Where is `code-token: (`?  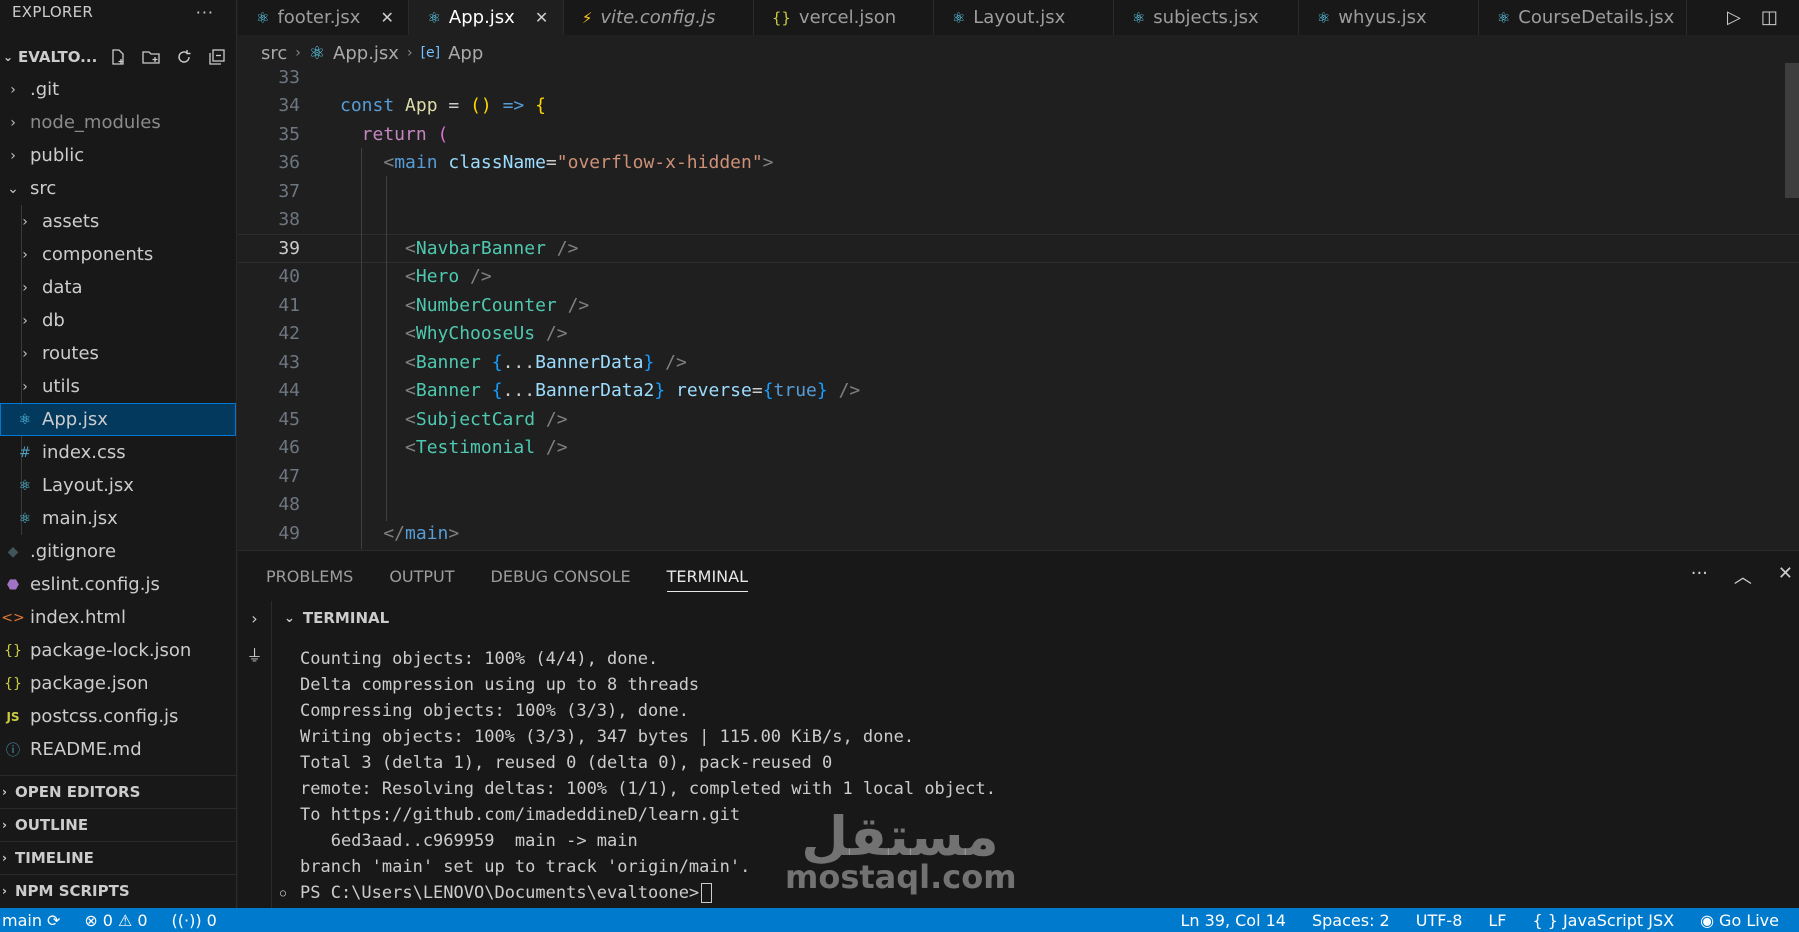
code-token: ( is located at coordinates (443, 134).